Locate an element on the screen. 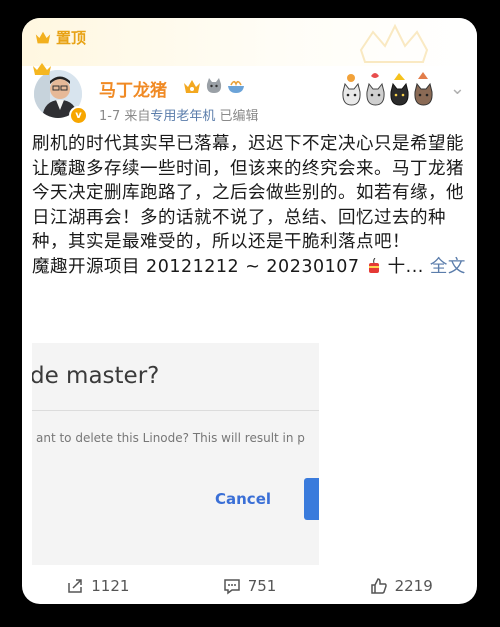 This screenshot has height=627, width=500. username: 马丁龙猪 is located at coordinates (133, 88).